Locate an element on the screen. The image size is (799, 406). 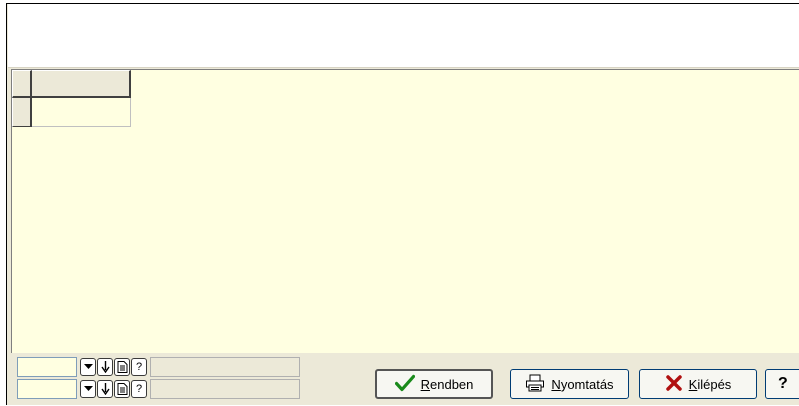
ok-button-label: Rendben is located at coordinates (447, 384).